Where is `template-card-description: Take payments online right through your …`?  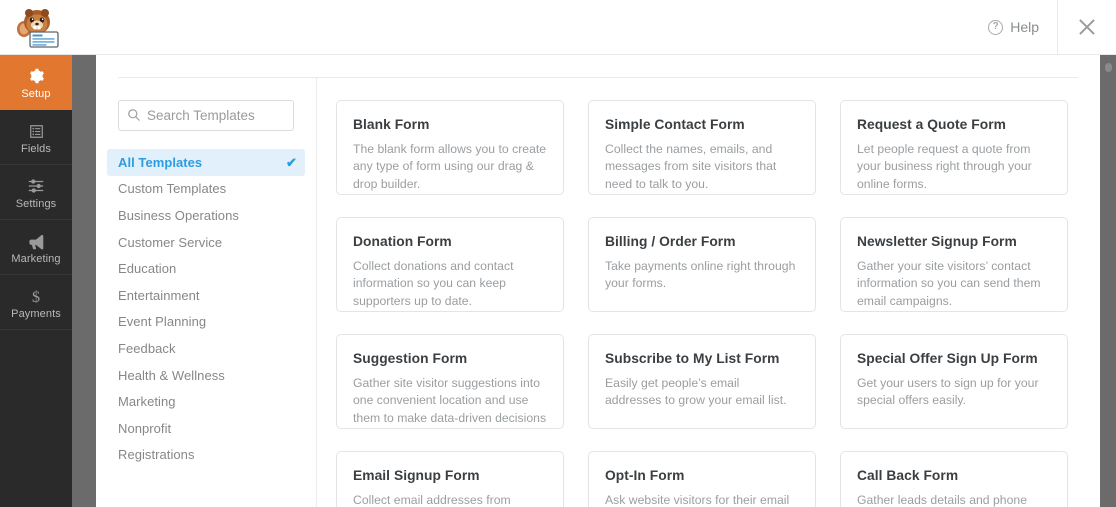
template-card-description: Take payments online right through your … is located at coordinates (700, 275).